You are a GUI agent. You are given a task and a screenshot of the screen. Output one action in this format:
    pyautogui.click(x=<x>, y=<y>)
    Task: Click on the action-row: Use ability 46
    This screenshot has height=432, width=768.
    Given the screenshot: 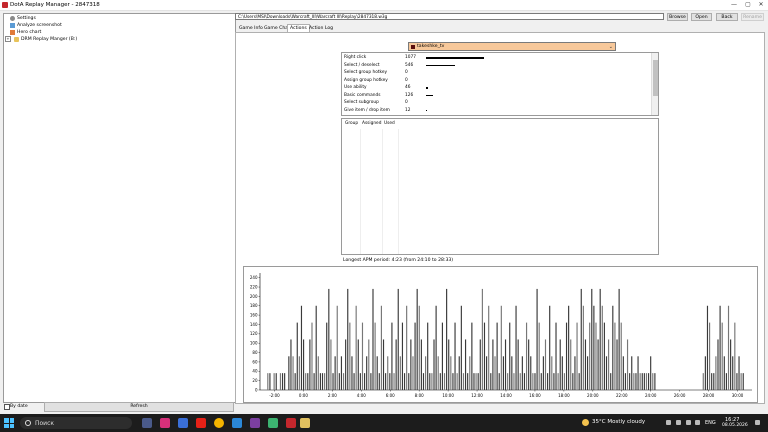 What is the action you would take?
    pyautogui.click(x=499, y=88)
    